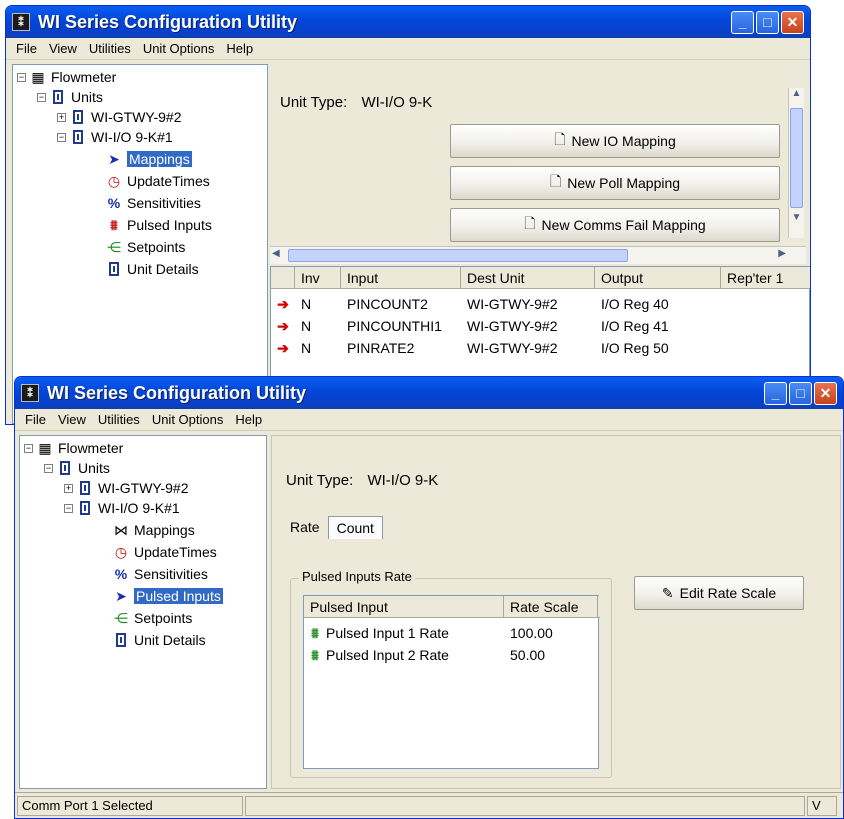 The width and height of the screenshot is (844, 819). I want to click on list-item: ⩩ Pulsed Input 2 Rate 50.00, so click(451, 655).